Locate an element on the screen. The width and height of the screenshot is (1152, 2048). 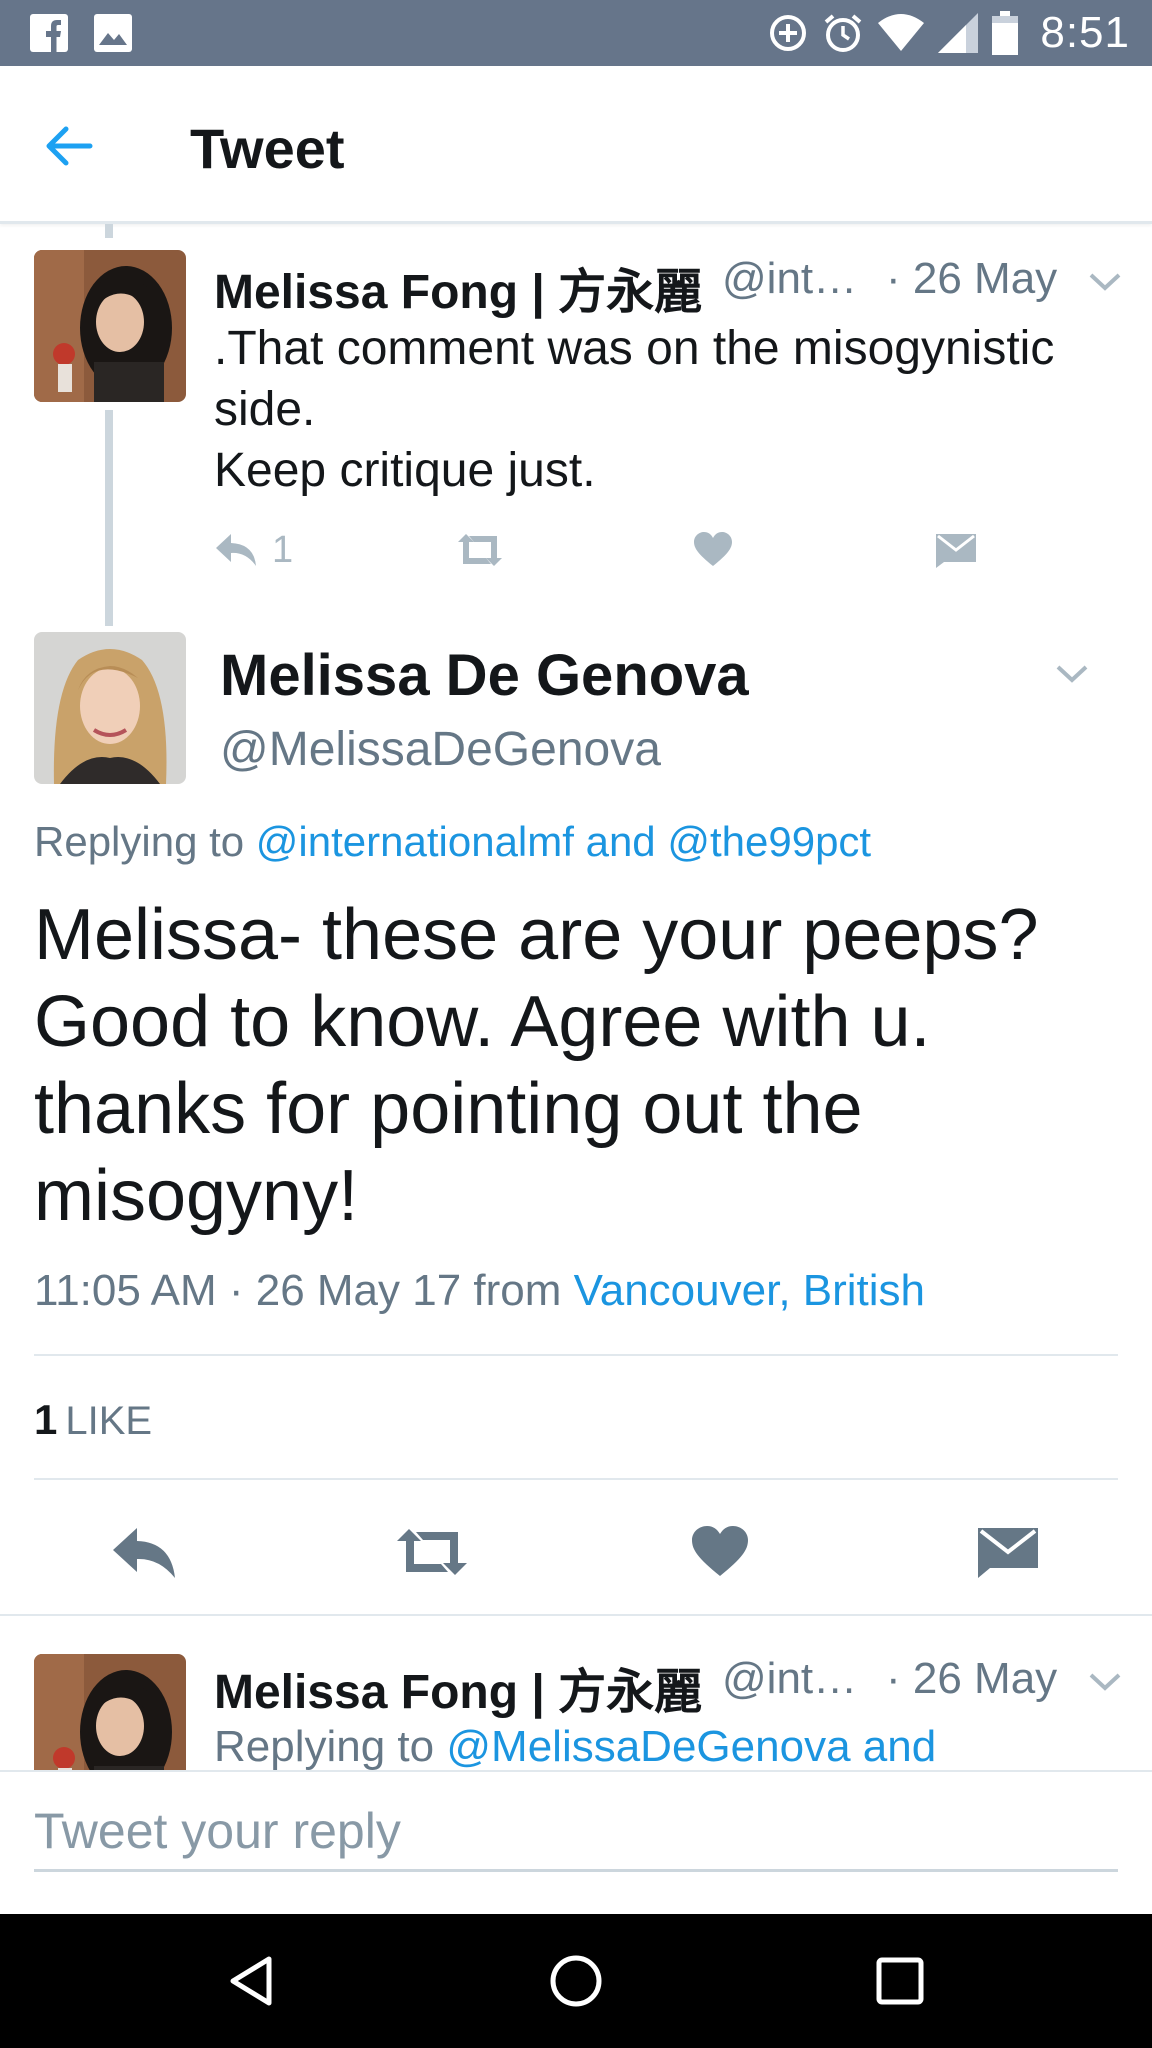
likes-label: LIKE is located at coordinates (109, 1421).